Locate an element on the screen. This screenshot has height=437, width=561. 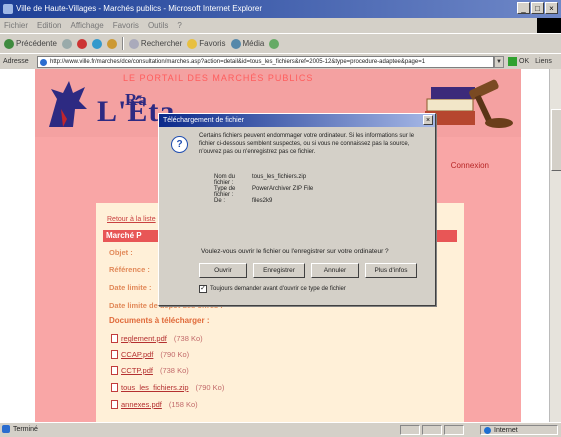
menu-edit: Edition is located at coordinates (49, 25).